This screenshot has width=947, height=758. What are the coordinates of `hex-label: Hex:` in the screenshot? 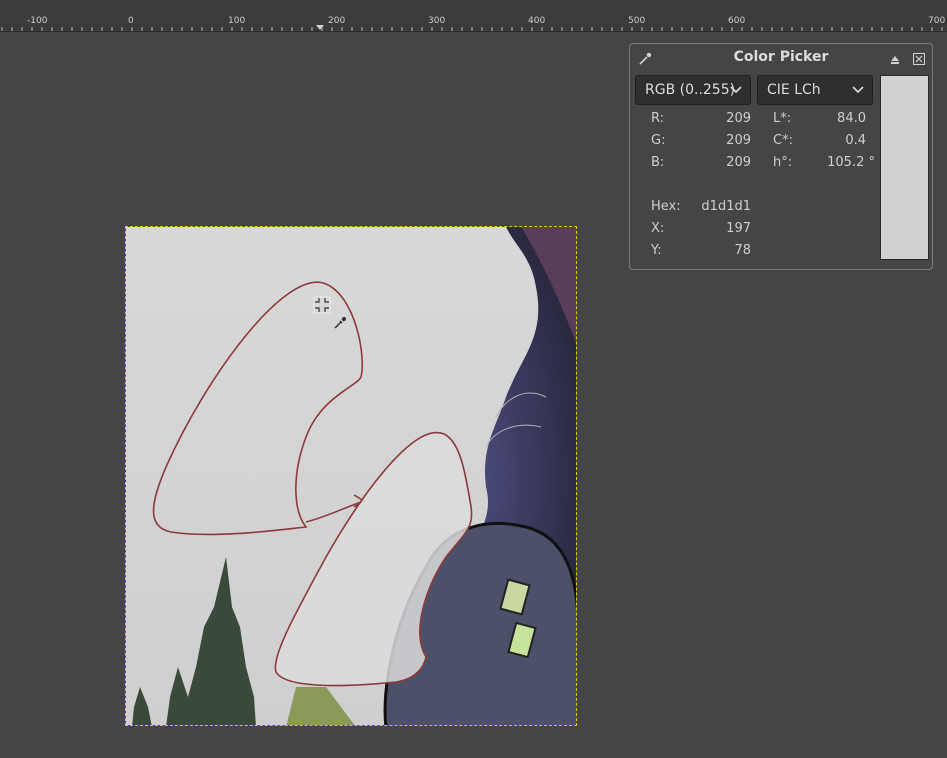 It's located at (666, 206).